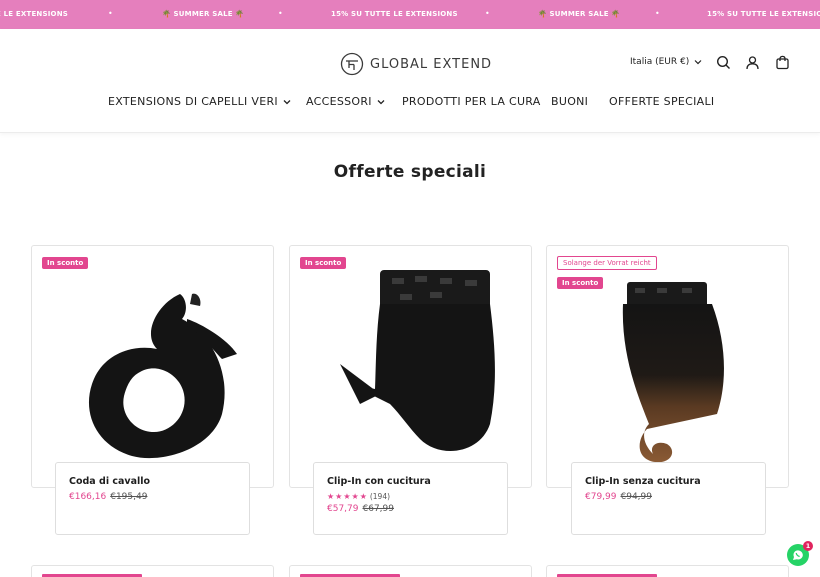 This screenshot has height=577, width=820. I want to click on product-rating: ★★★★★ (194), so click(410, 496).